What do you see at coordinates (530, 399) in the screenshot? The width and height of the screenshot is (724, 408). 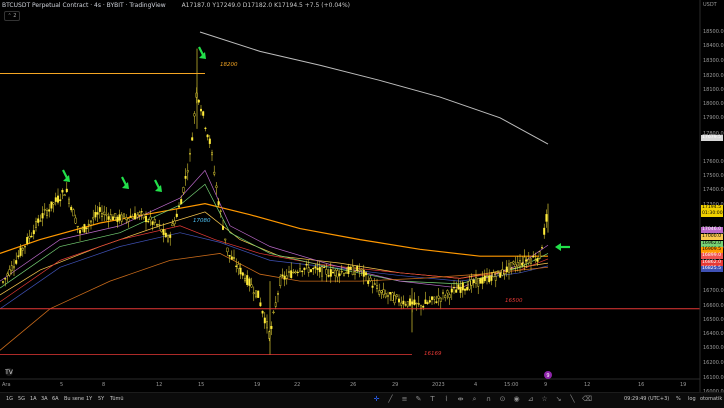 I see `ruler-icon: ⊿` at bounding box center [530, 399].